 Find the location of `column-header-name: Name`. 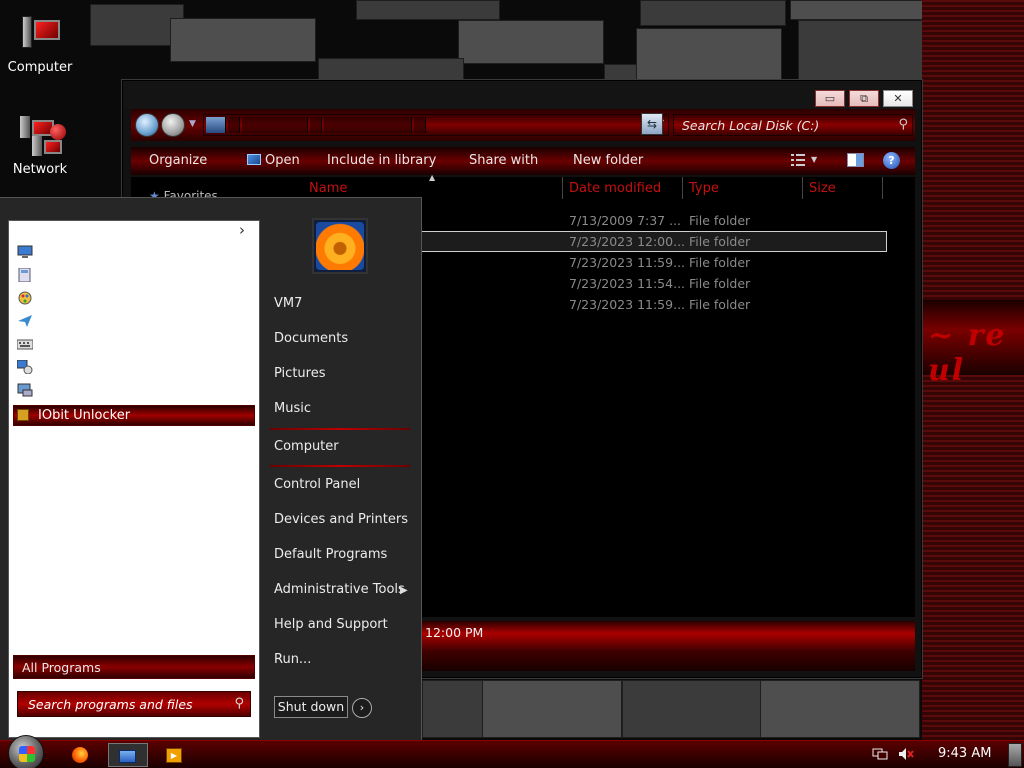

column-header-name: Name is located at coordinates (328, 188).